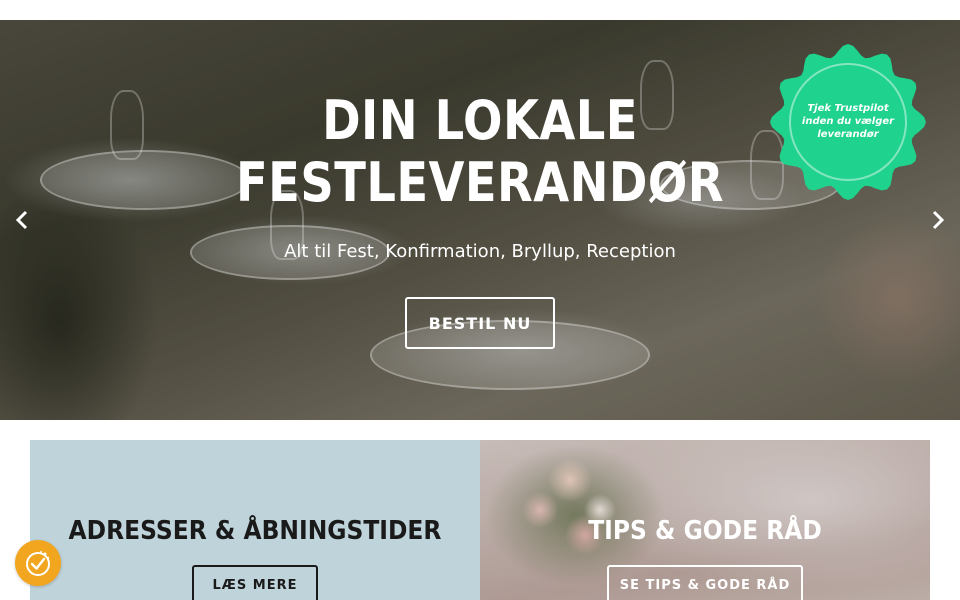 This screenshot has width=960, height=600. I want to click on card-title: ADRESSER & ÅBNINGSTIDER, so click(255, 531).